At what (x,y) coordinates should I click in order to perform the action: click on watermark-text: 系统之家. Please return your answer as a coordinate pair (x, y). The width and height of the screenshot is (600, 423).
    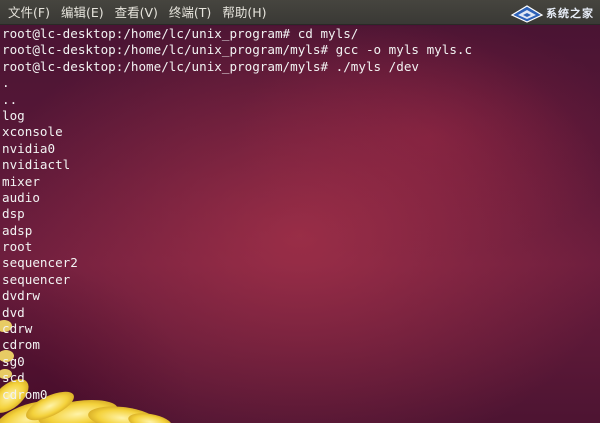
    Looking at the image, I should click on (570, 13).